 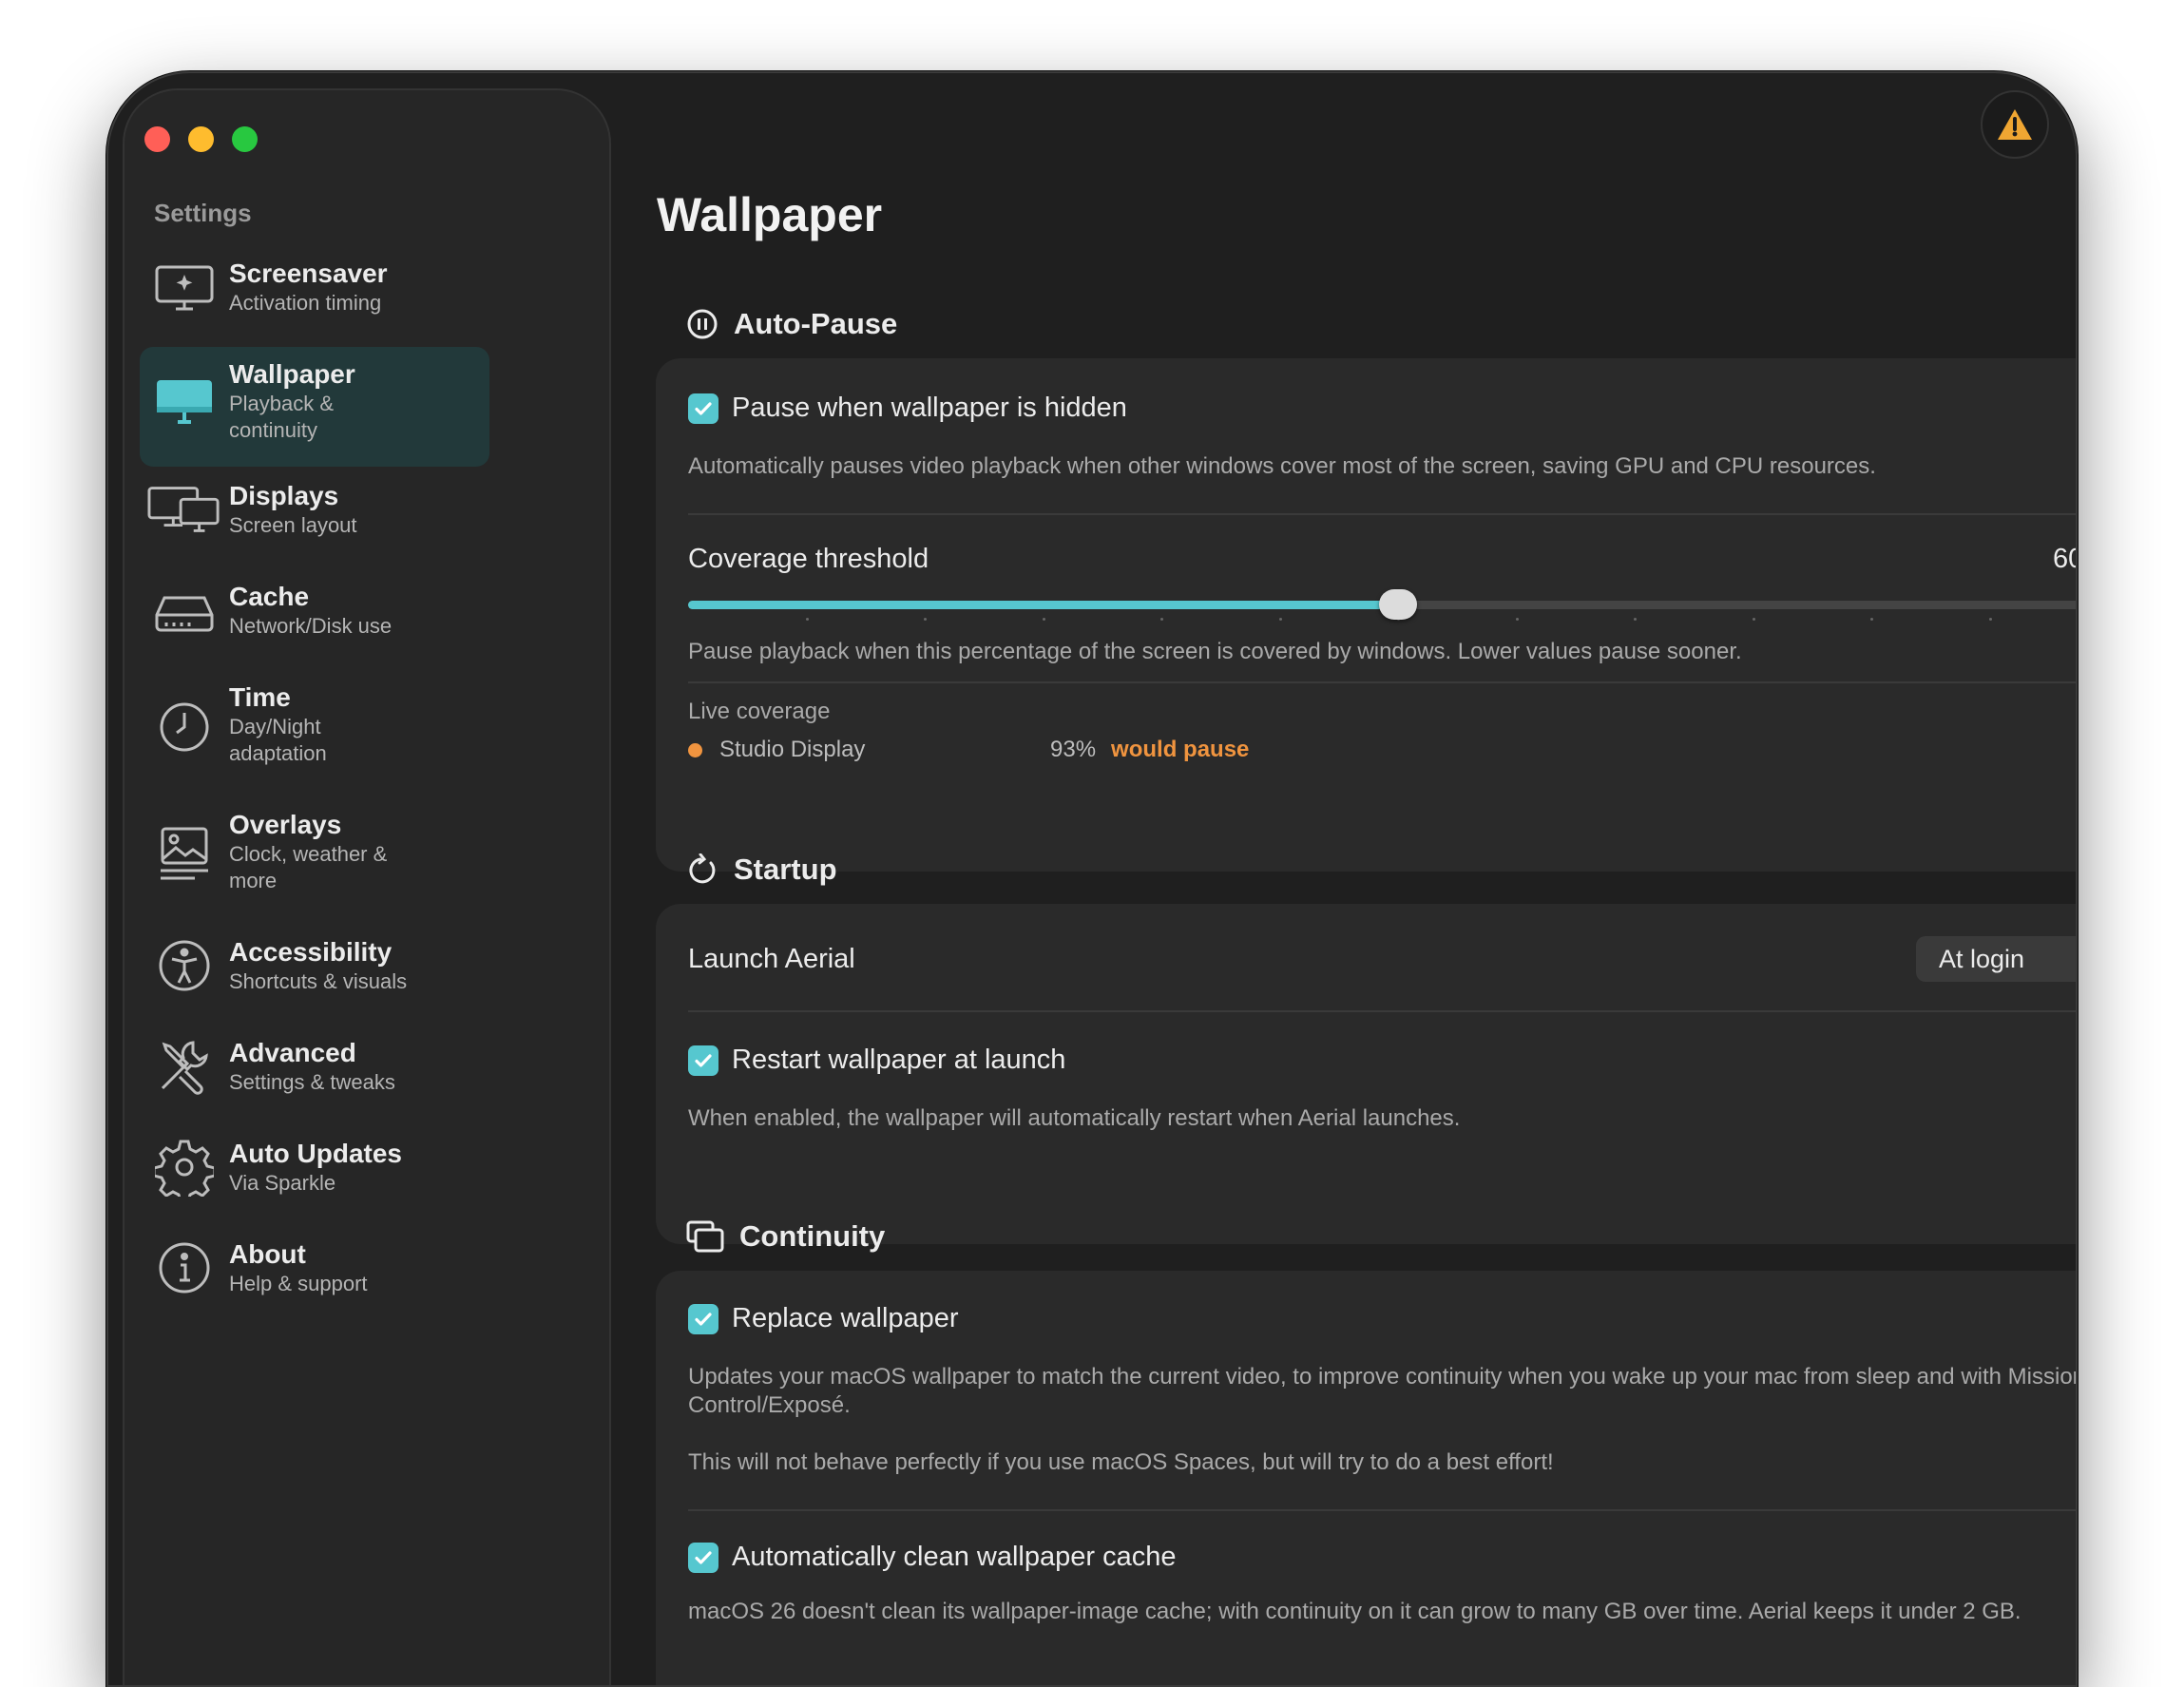 What do you see at coordinates (308, 867) in the screenshot?
I see `sidebar-item-sub: Clock, weather & more` at bounding box center [308, 867].